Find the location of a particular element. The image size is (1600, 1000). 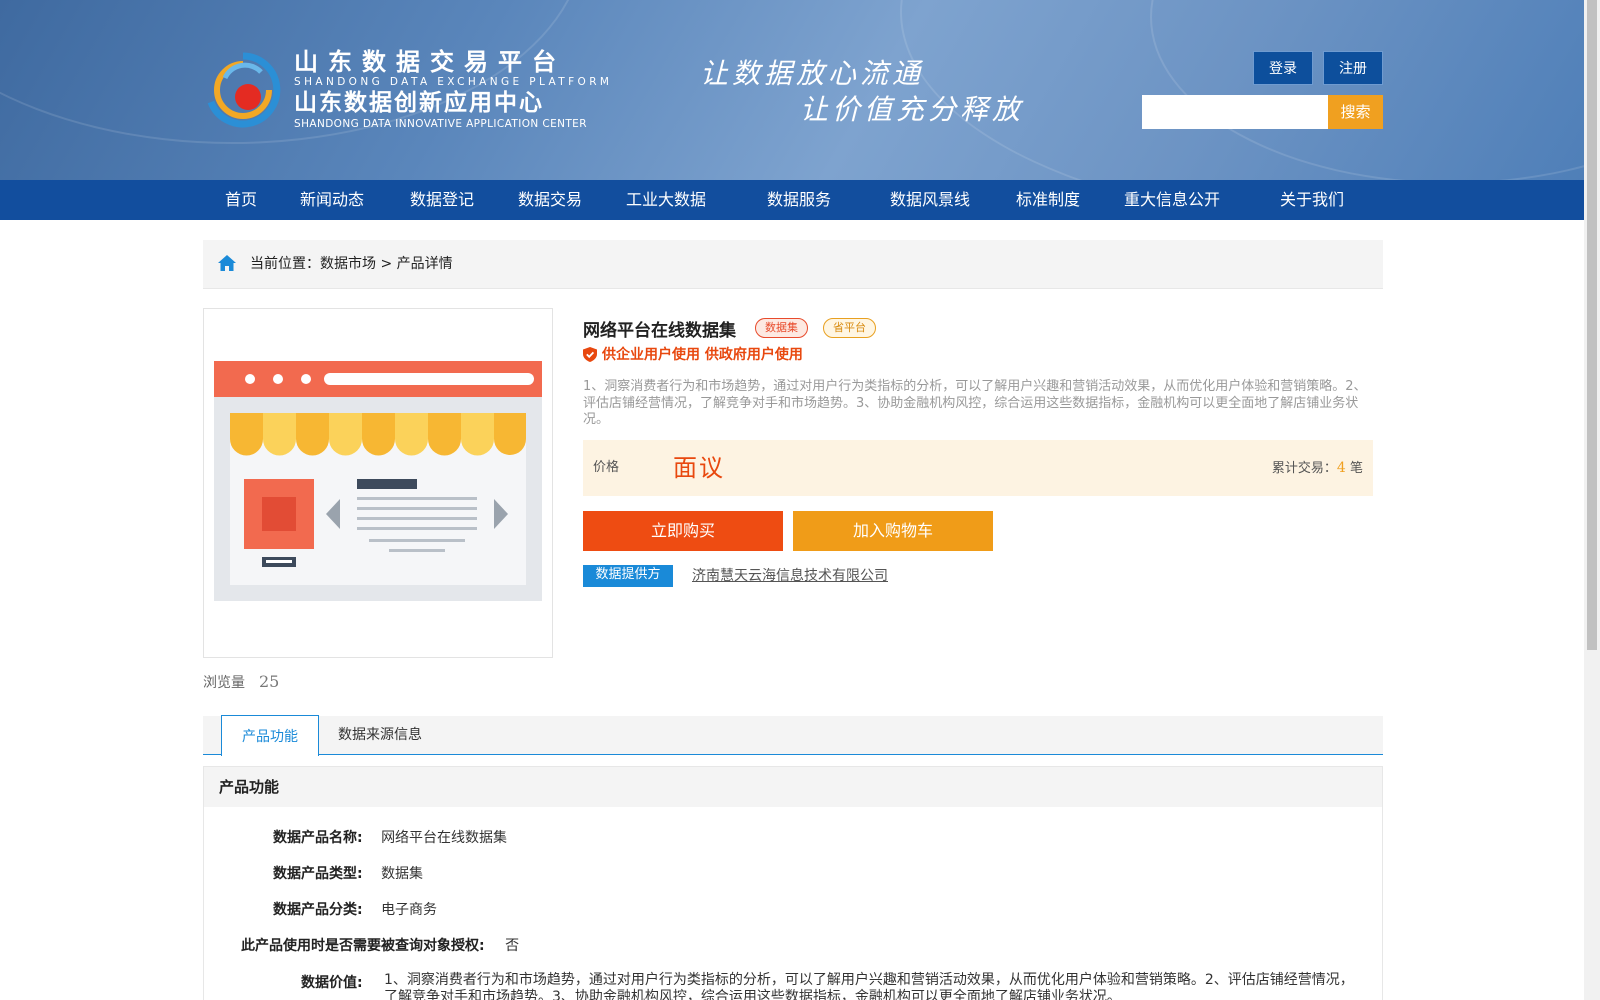

search-input is located at coordinates (1235, 112).